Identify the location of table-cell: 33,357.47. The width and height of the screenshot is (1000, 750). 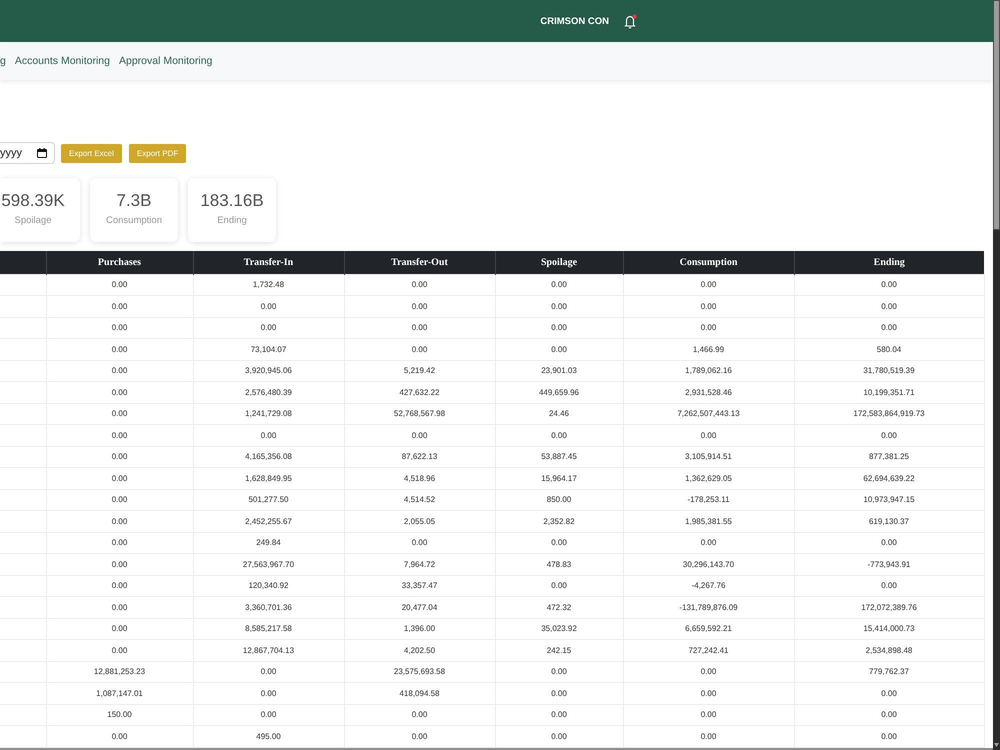
(419, 585).